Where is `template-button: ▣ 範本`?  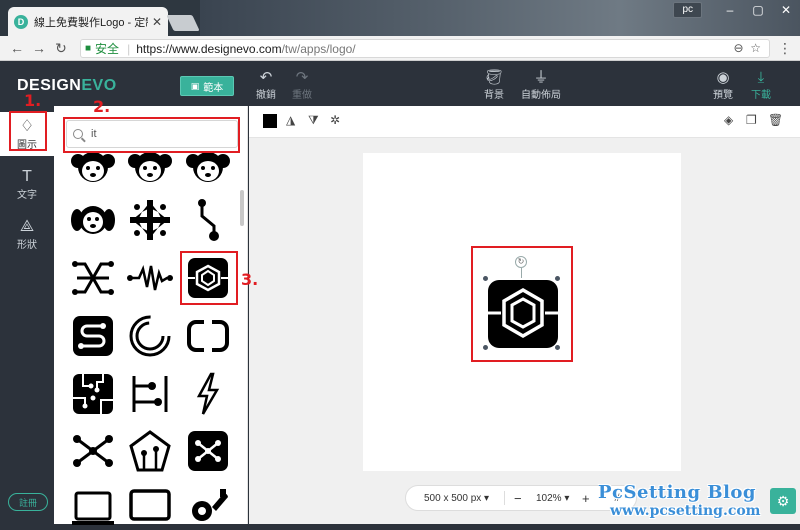 template-button: ▣ 範本 is located at coordinates (207, 86).